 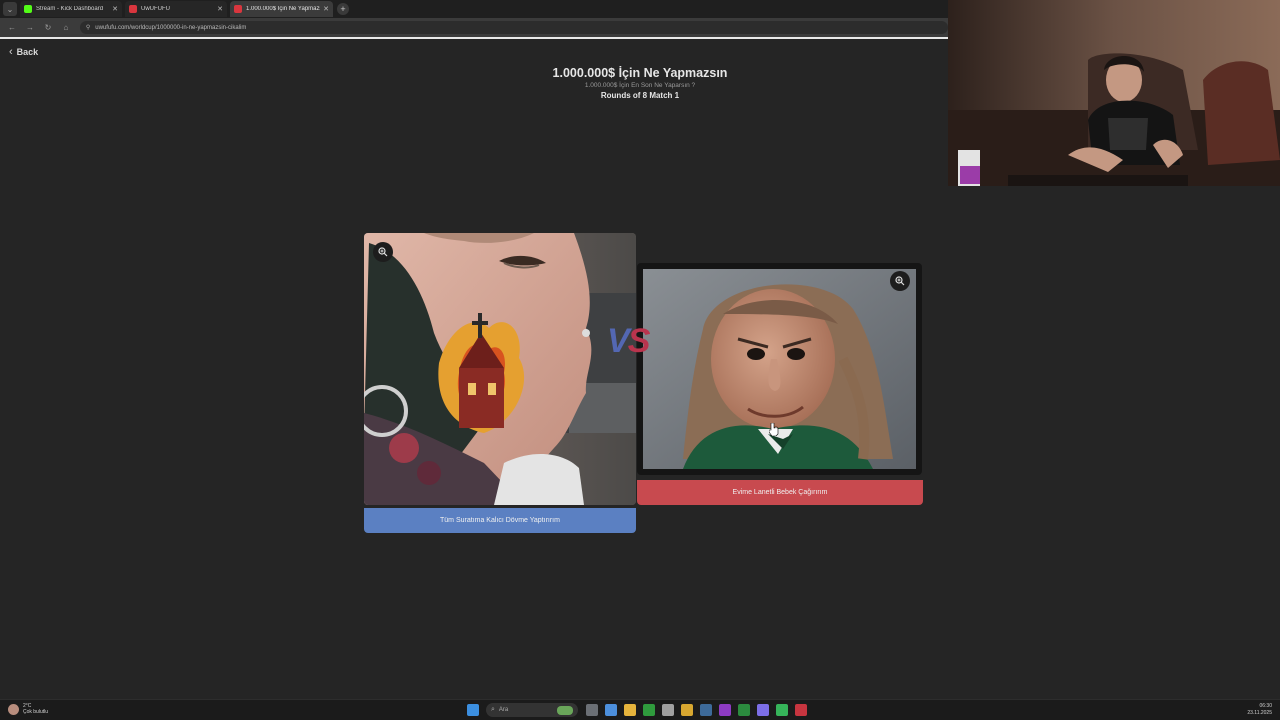 I want to click on browser-tab-3: 1.000.000$ İçin Ne Yapmazsın ✕, so click(x=281, y=9).